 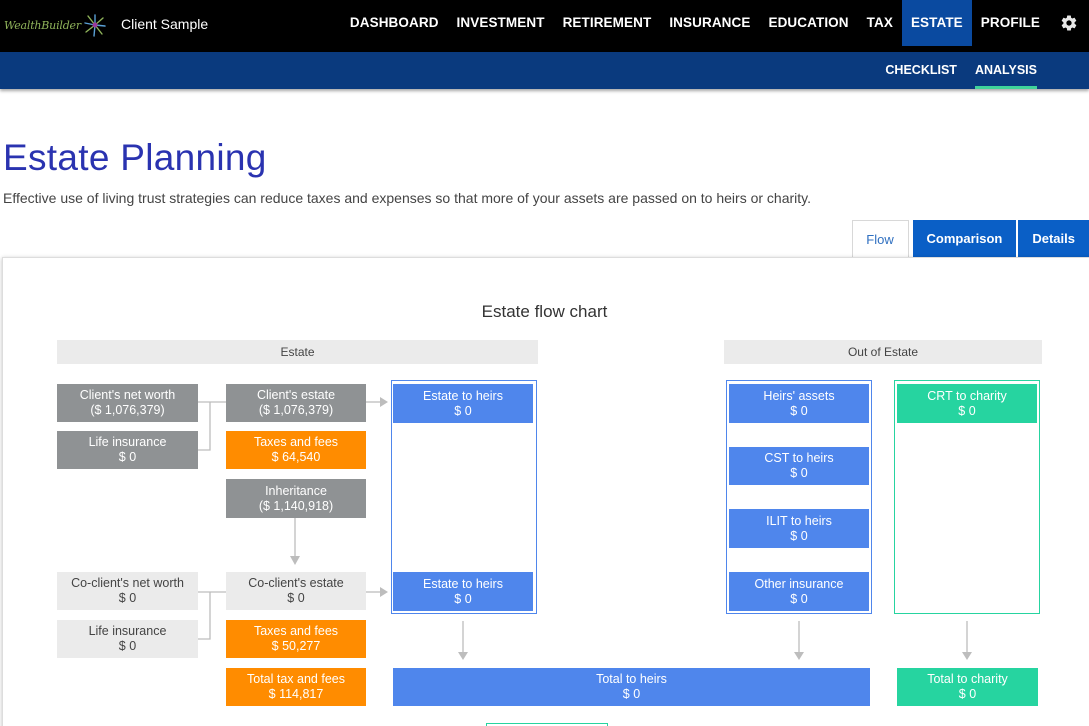 I want to click on estate-to-heirs-2-label: Estate to heirs, so click(x=463, y=583).